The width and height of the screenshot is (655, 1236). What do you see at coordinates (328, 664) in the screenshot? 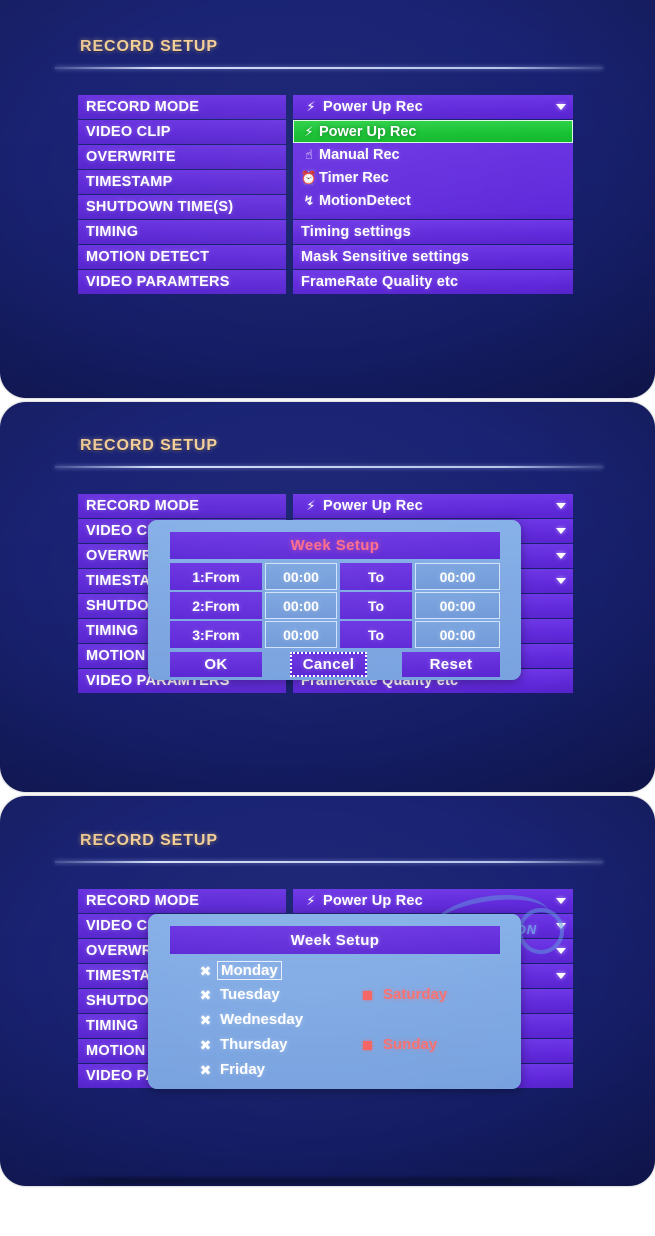
I see `cancel-button: Cancel` at bounding box center [328, 664].